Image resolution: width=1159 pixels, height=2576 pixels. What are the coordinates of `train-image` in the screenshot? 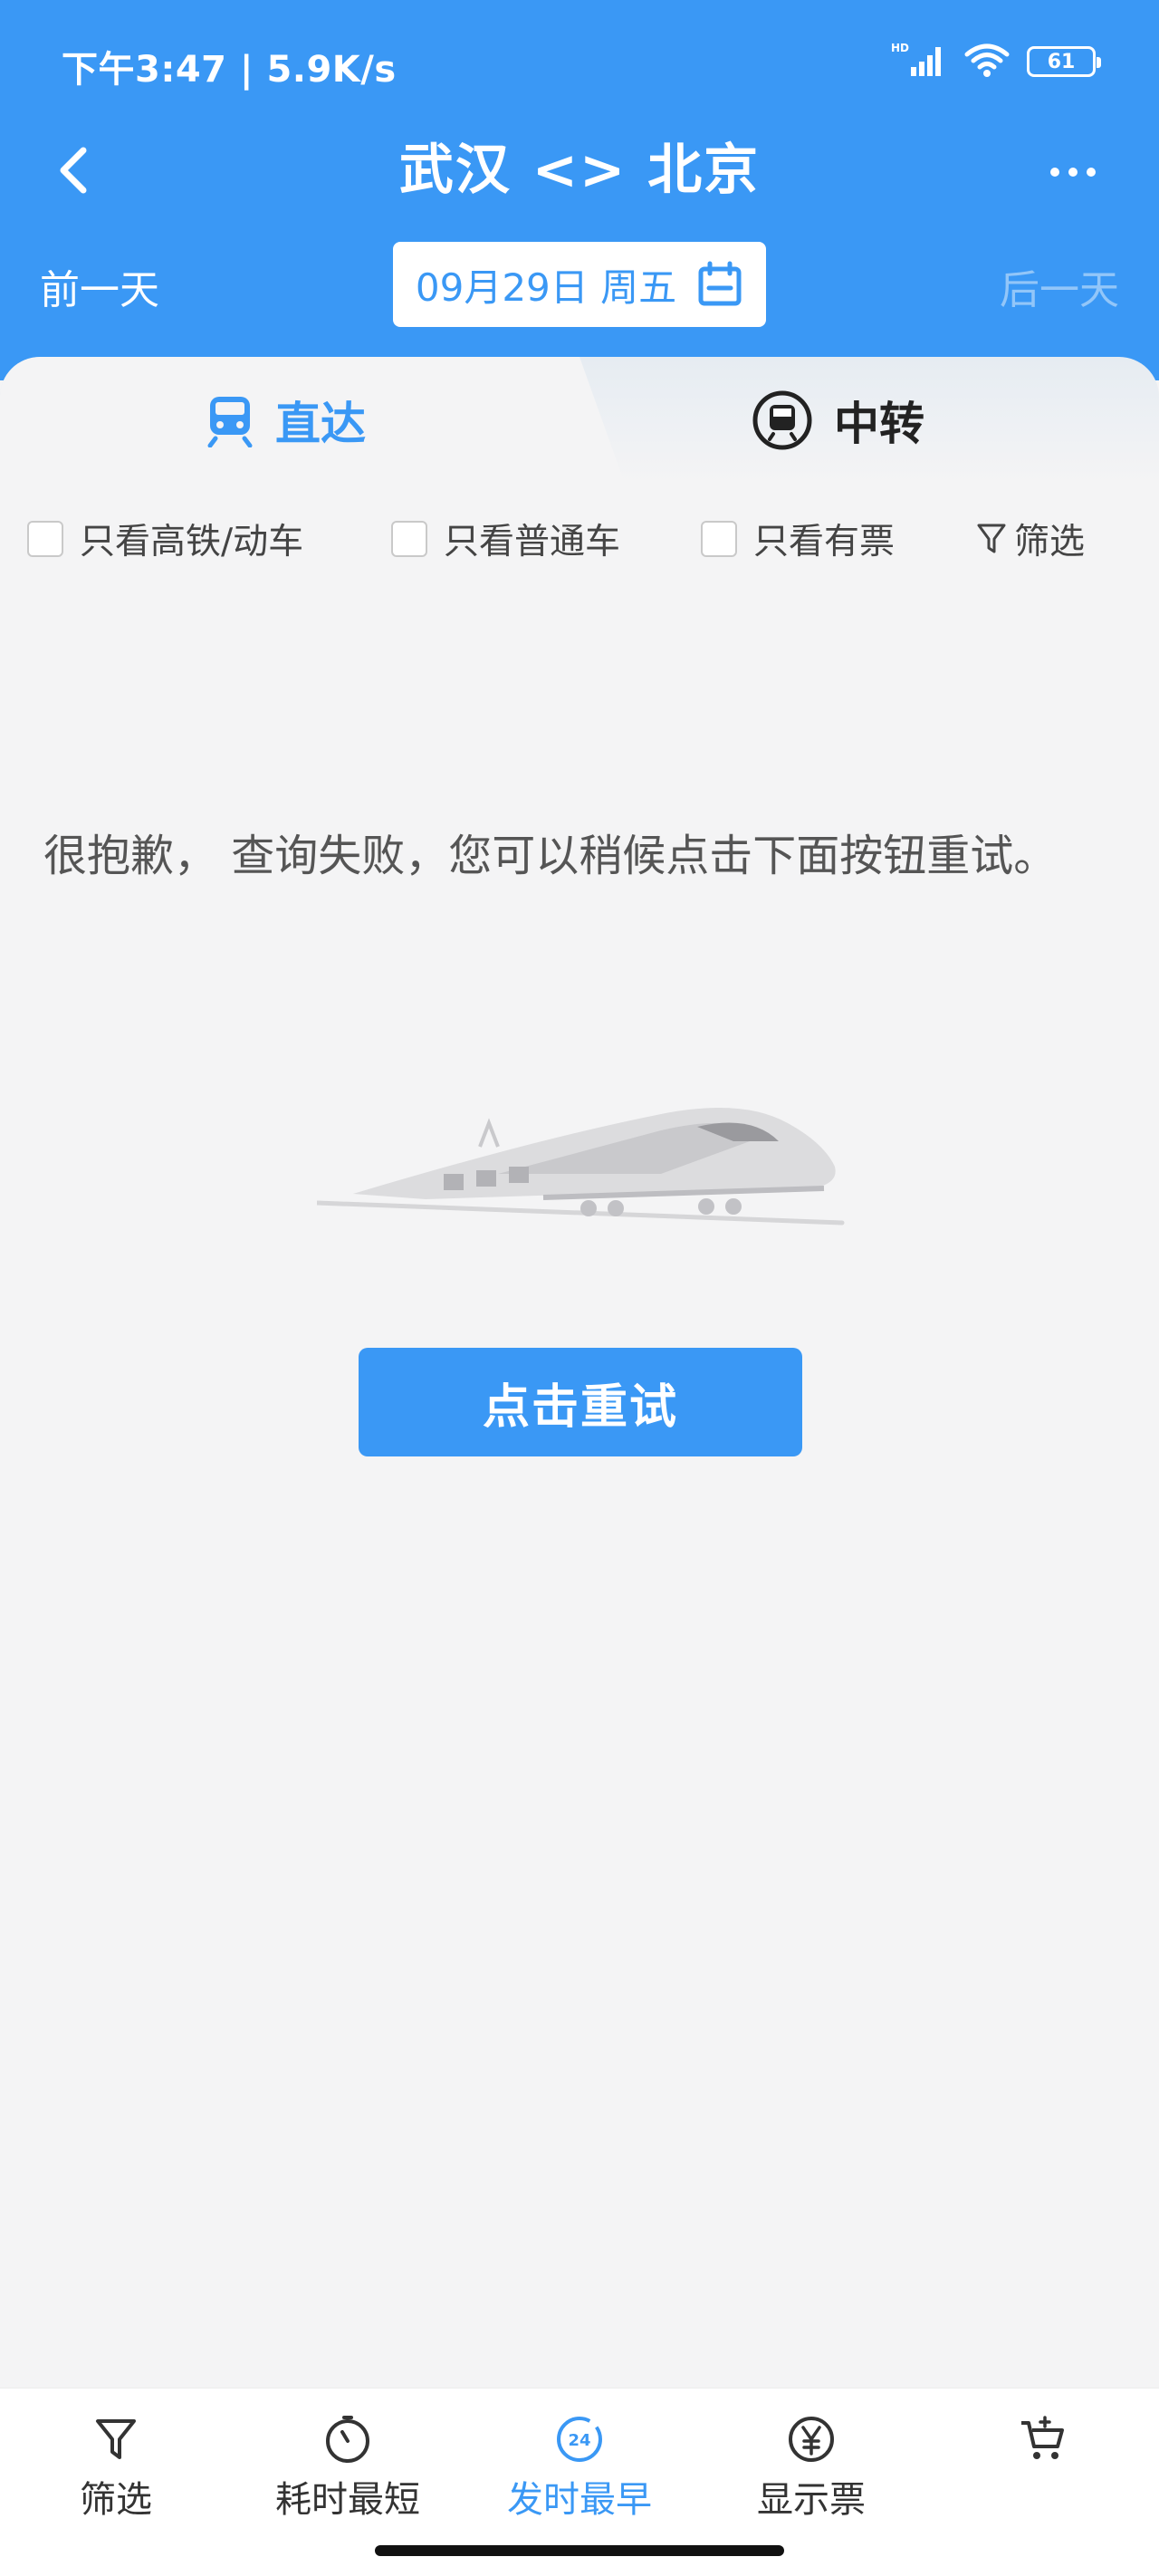 It's located at (579, 1166).